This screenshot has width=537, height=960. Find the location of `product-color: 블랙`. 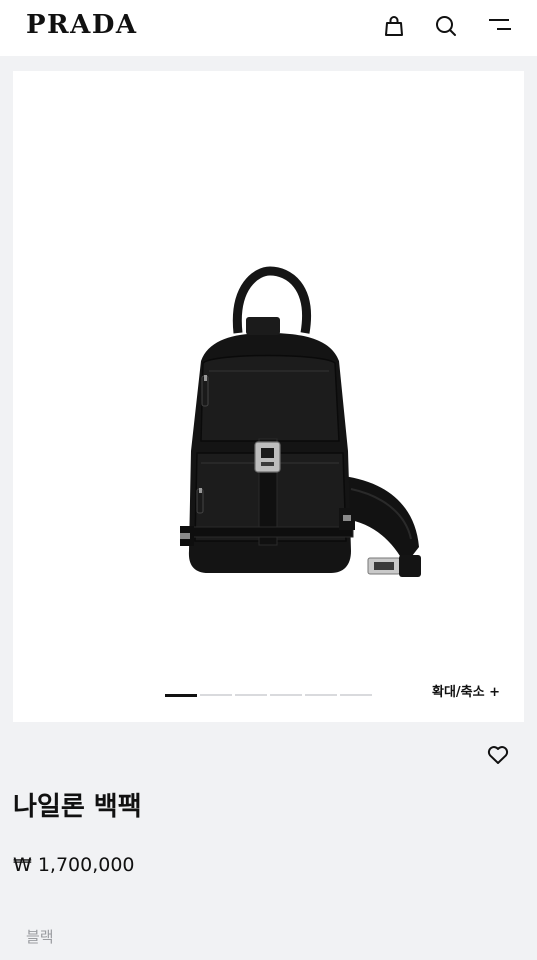

product-color: 블랙 is located at coordinates (40, 936).